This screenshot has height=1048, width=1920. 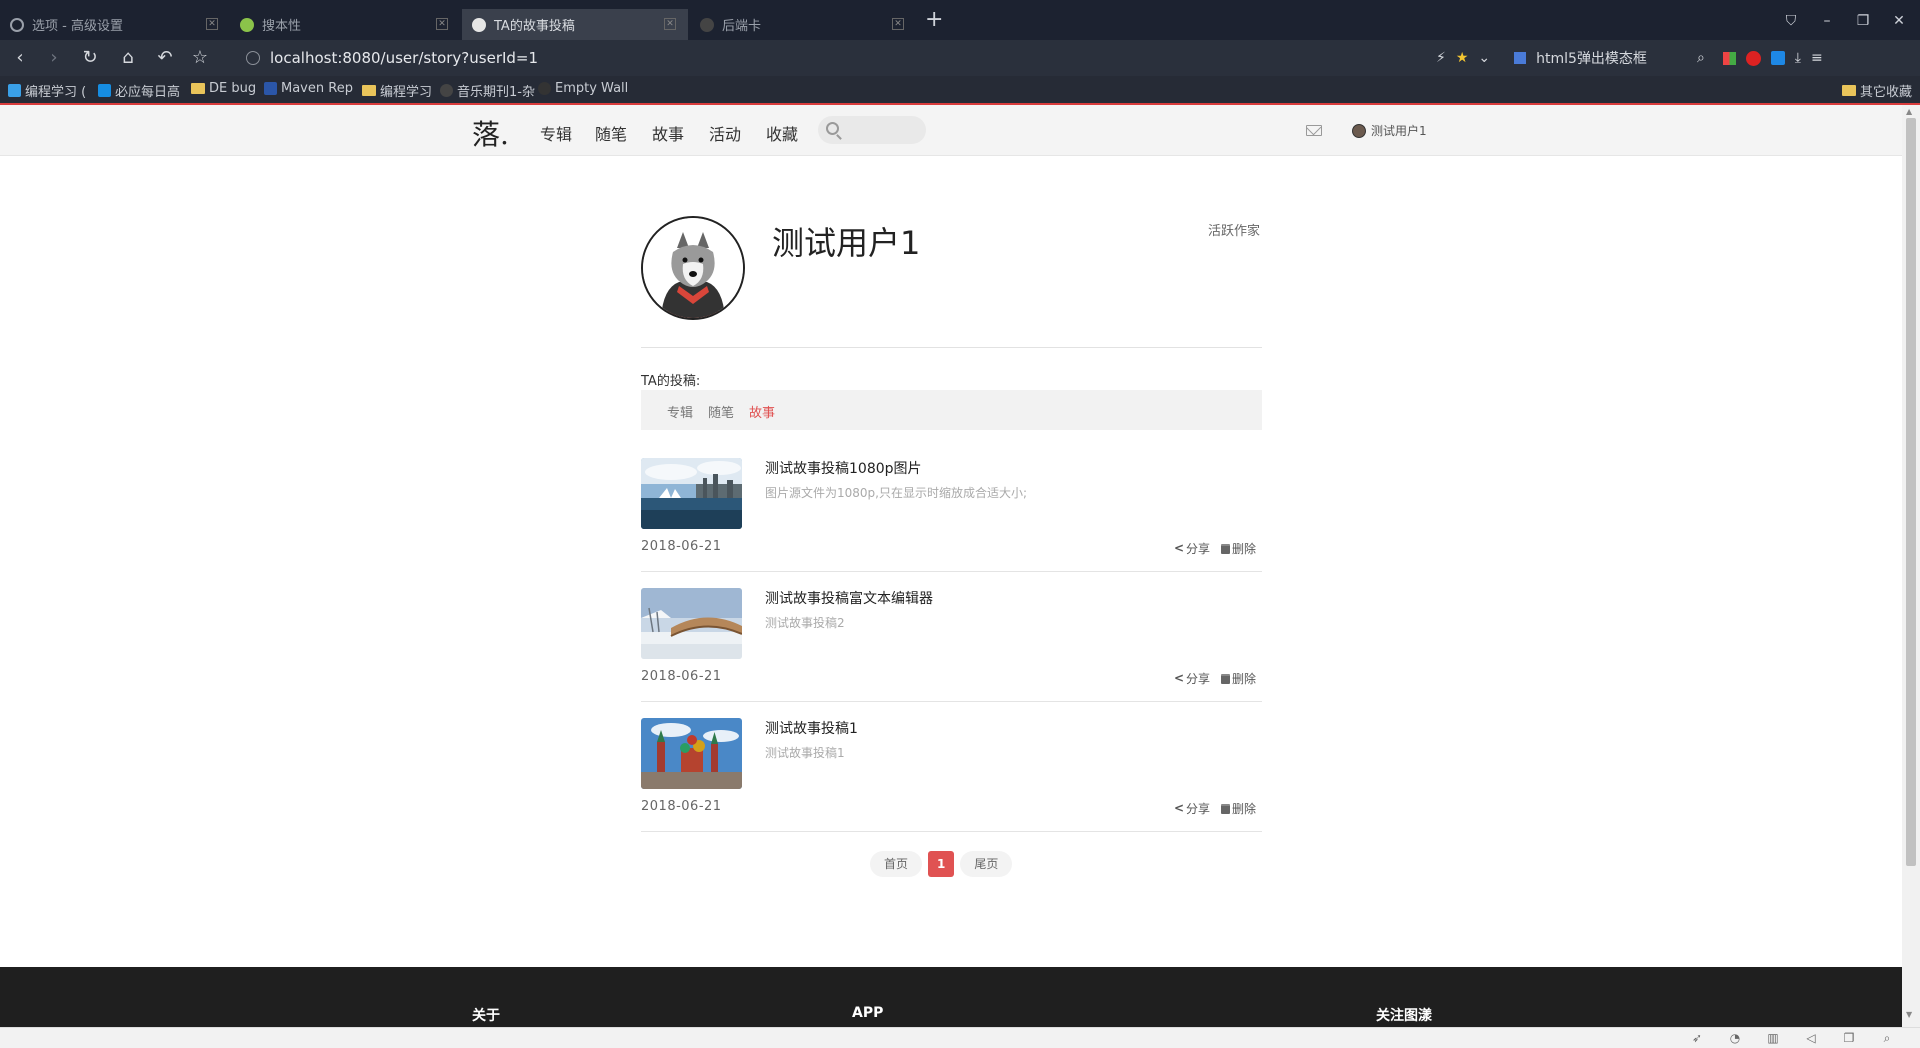 What do you see at coordinates (1697, 1038) in the screenshot?
I see `rocket-icon: ➶` at bounding box center [1697, 1038].